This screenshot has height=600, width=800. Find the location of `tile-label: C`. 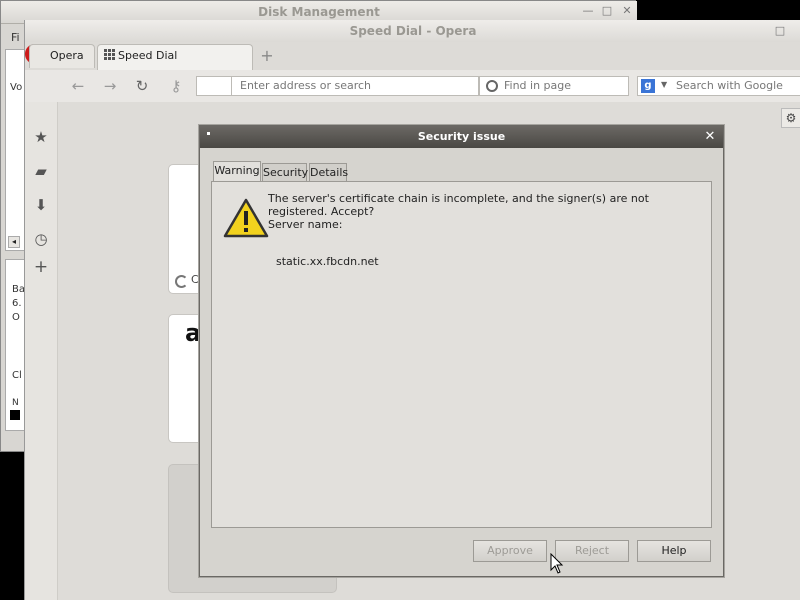

tile-label: C is located at coordinates (195, 279).